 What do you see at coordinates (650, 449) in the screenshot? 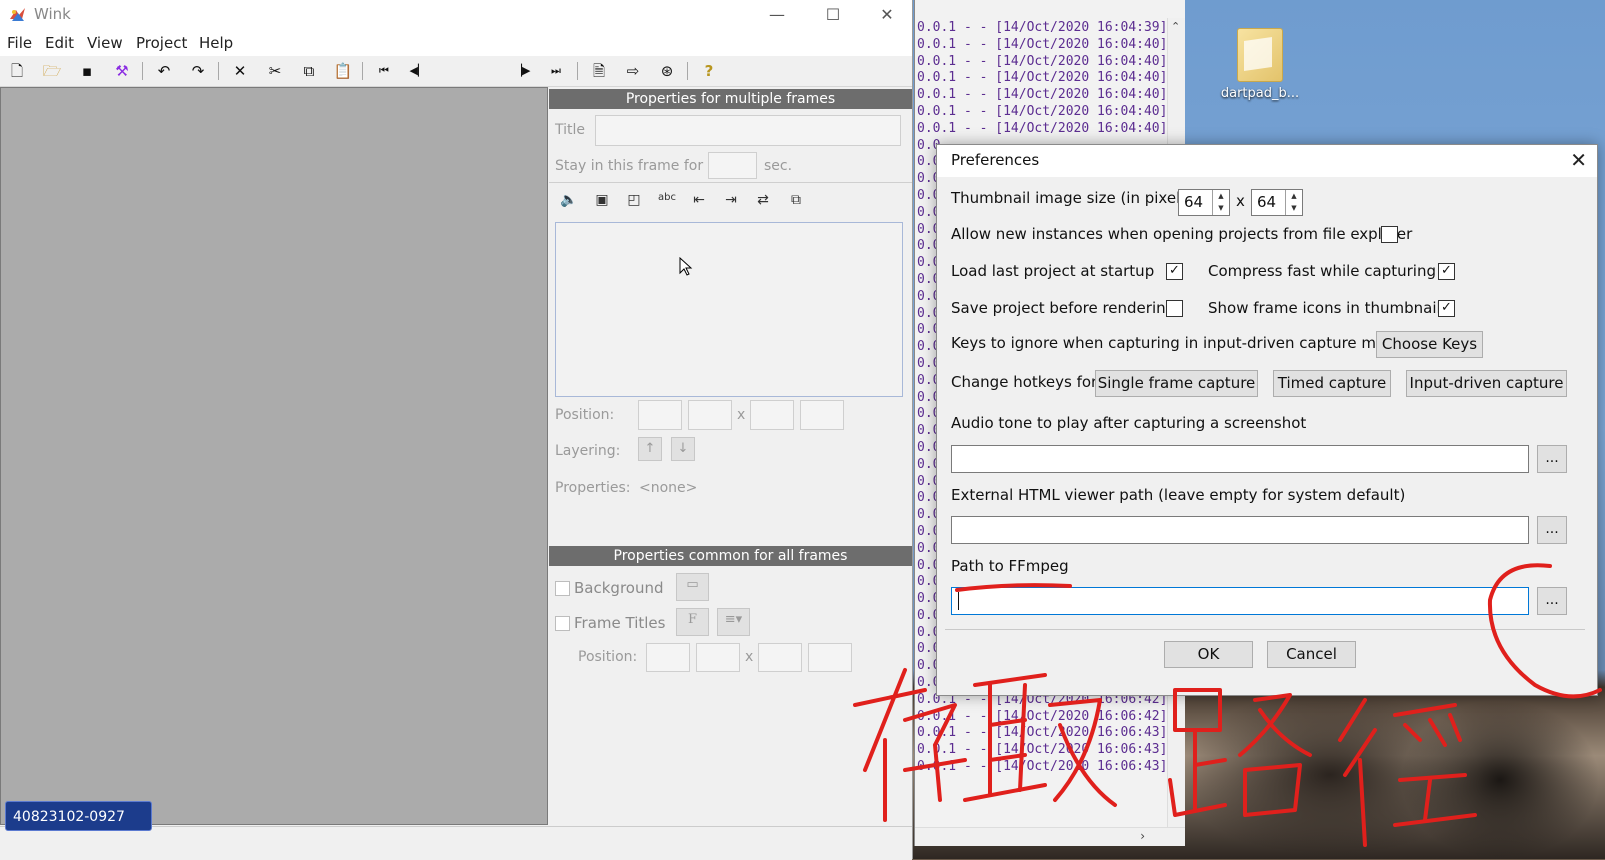
I see `layer-up-button: ↑` at bounding box center [650, 449].